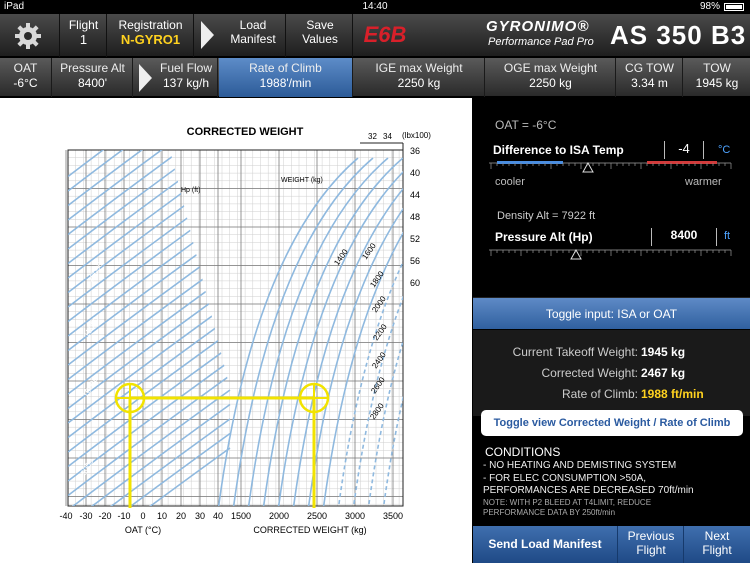 The image size is (750, 563). I want to click on pressure-alt-field: 8400, so click(684, 237).